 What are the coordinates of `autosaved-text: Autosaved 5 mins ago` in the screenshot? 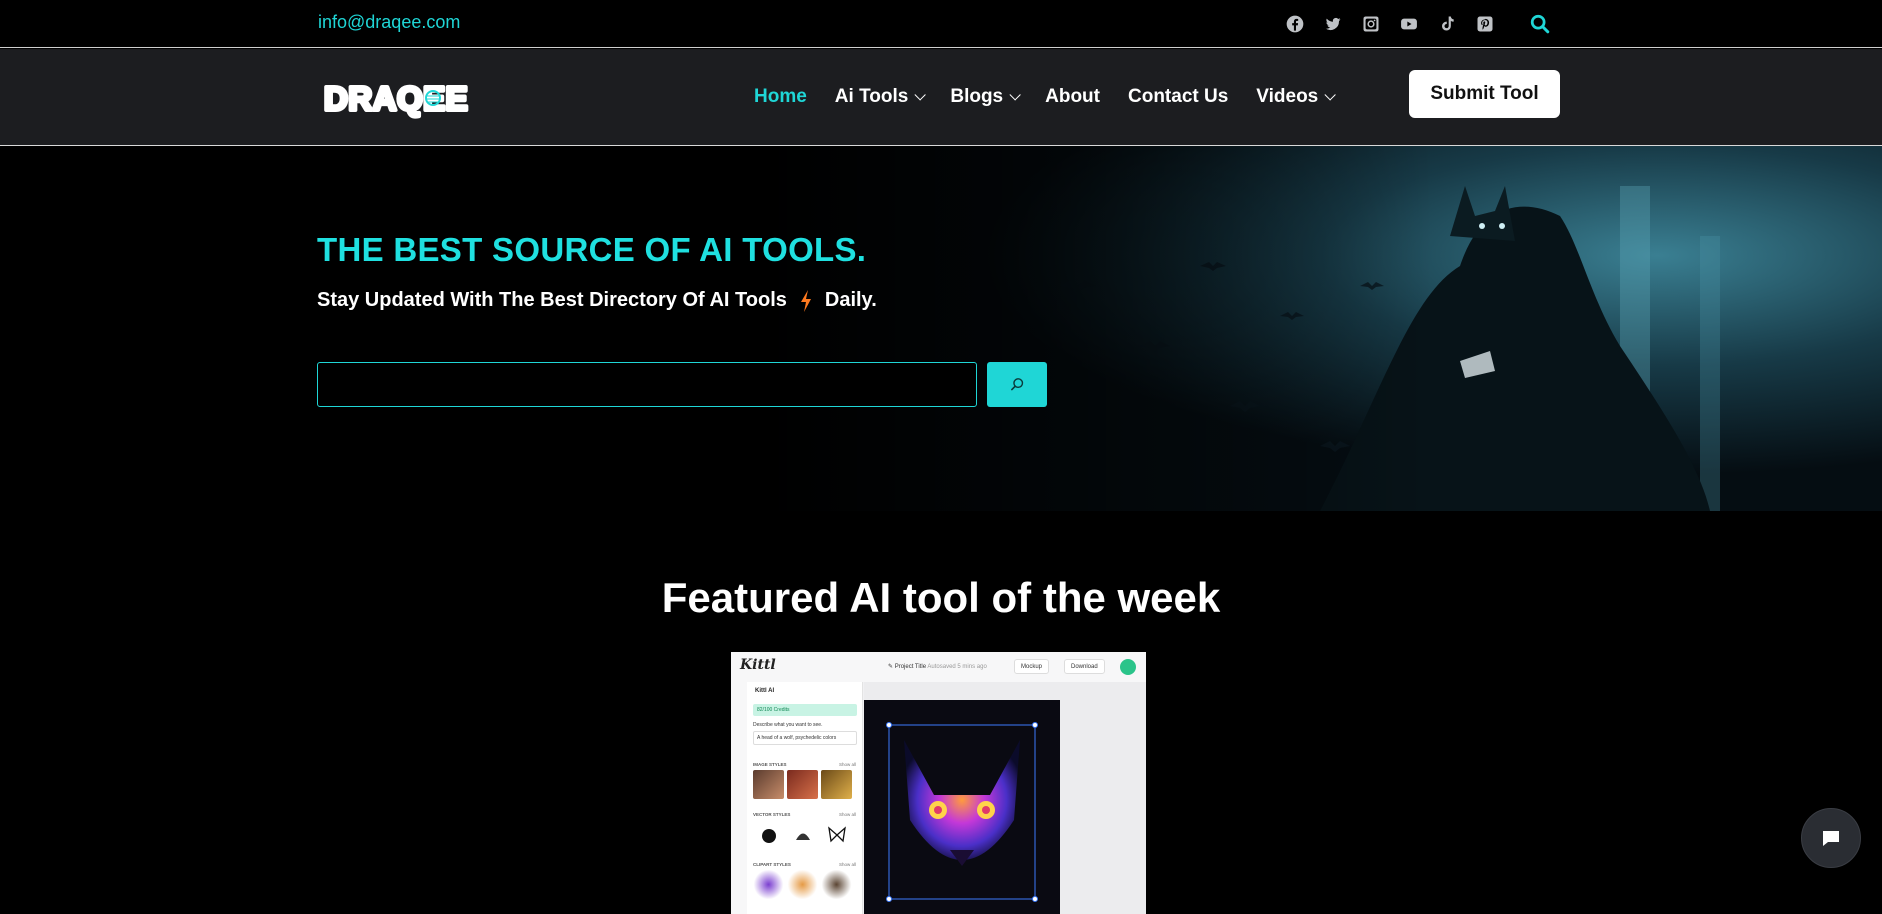 It's located at (957, 667).